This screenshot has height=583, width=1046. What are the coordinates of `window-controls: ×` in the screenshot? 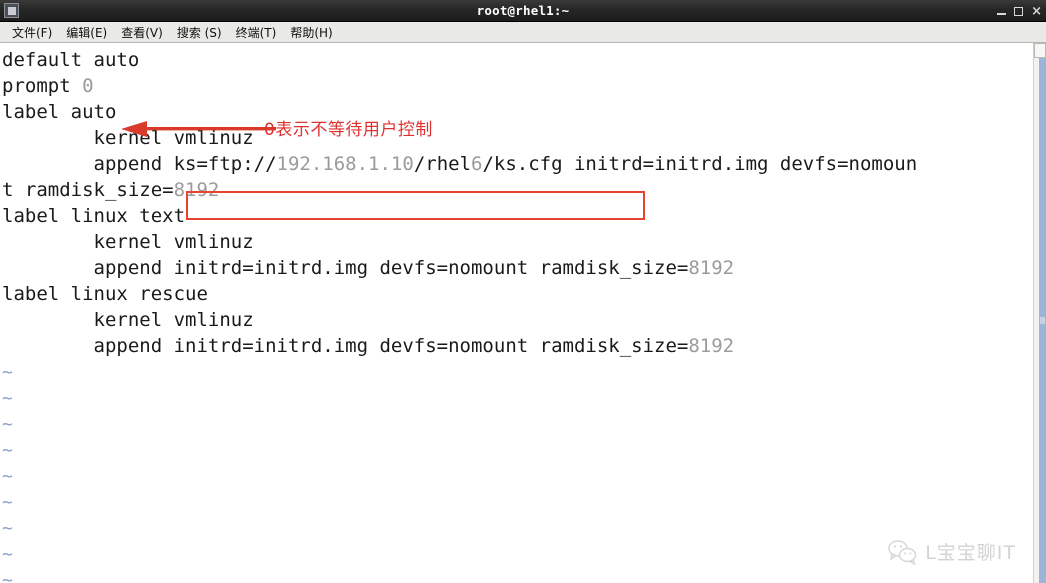 It's located at (1019, 11).